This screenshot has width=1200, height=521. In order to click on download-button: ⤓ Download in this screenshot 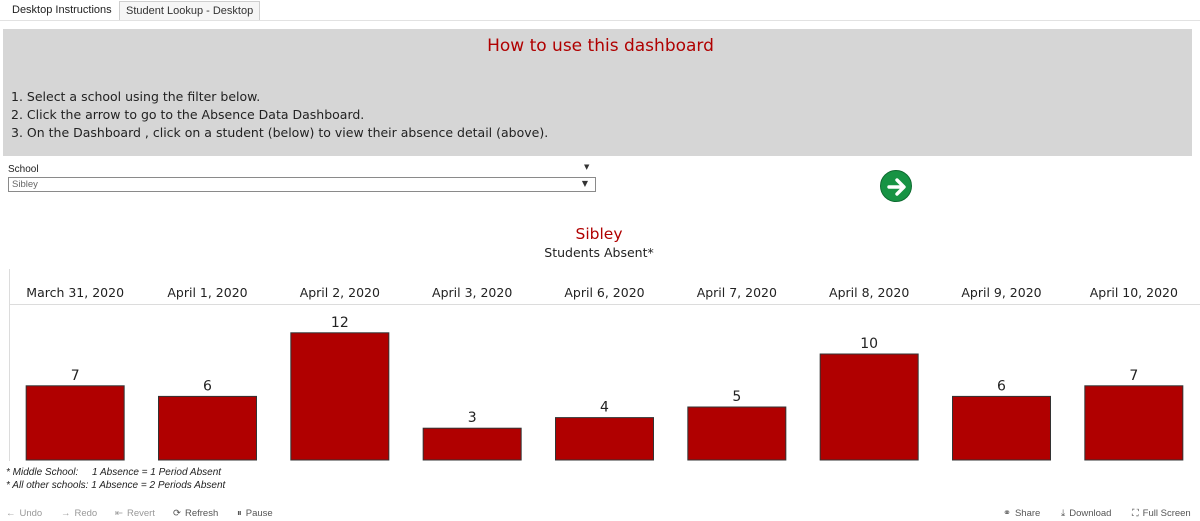, I will do `click(1086, 513)`.